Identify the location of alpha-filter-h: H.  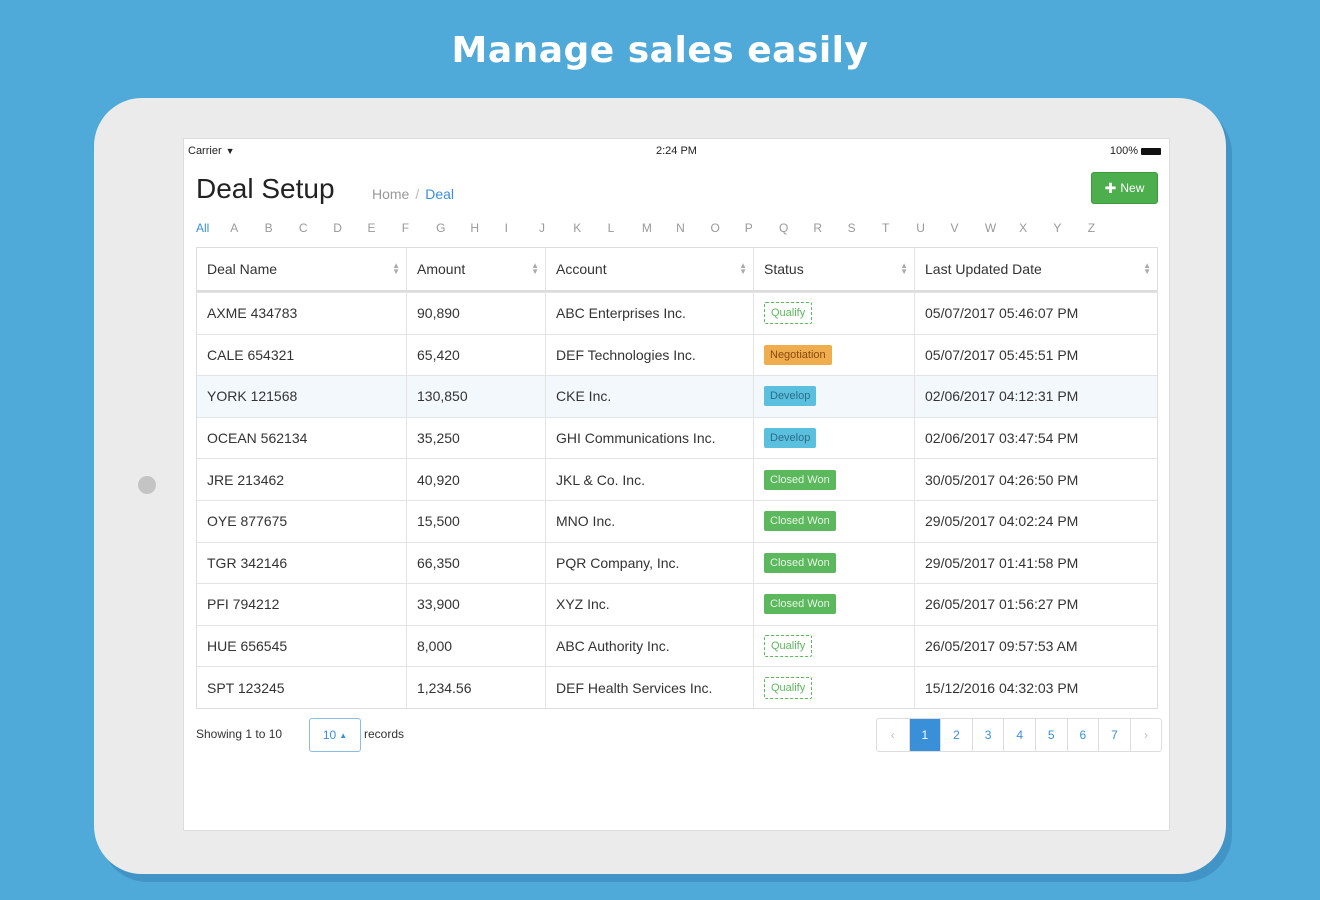
(487, 228).